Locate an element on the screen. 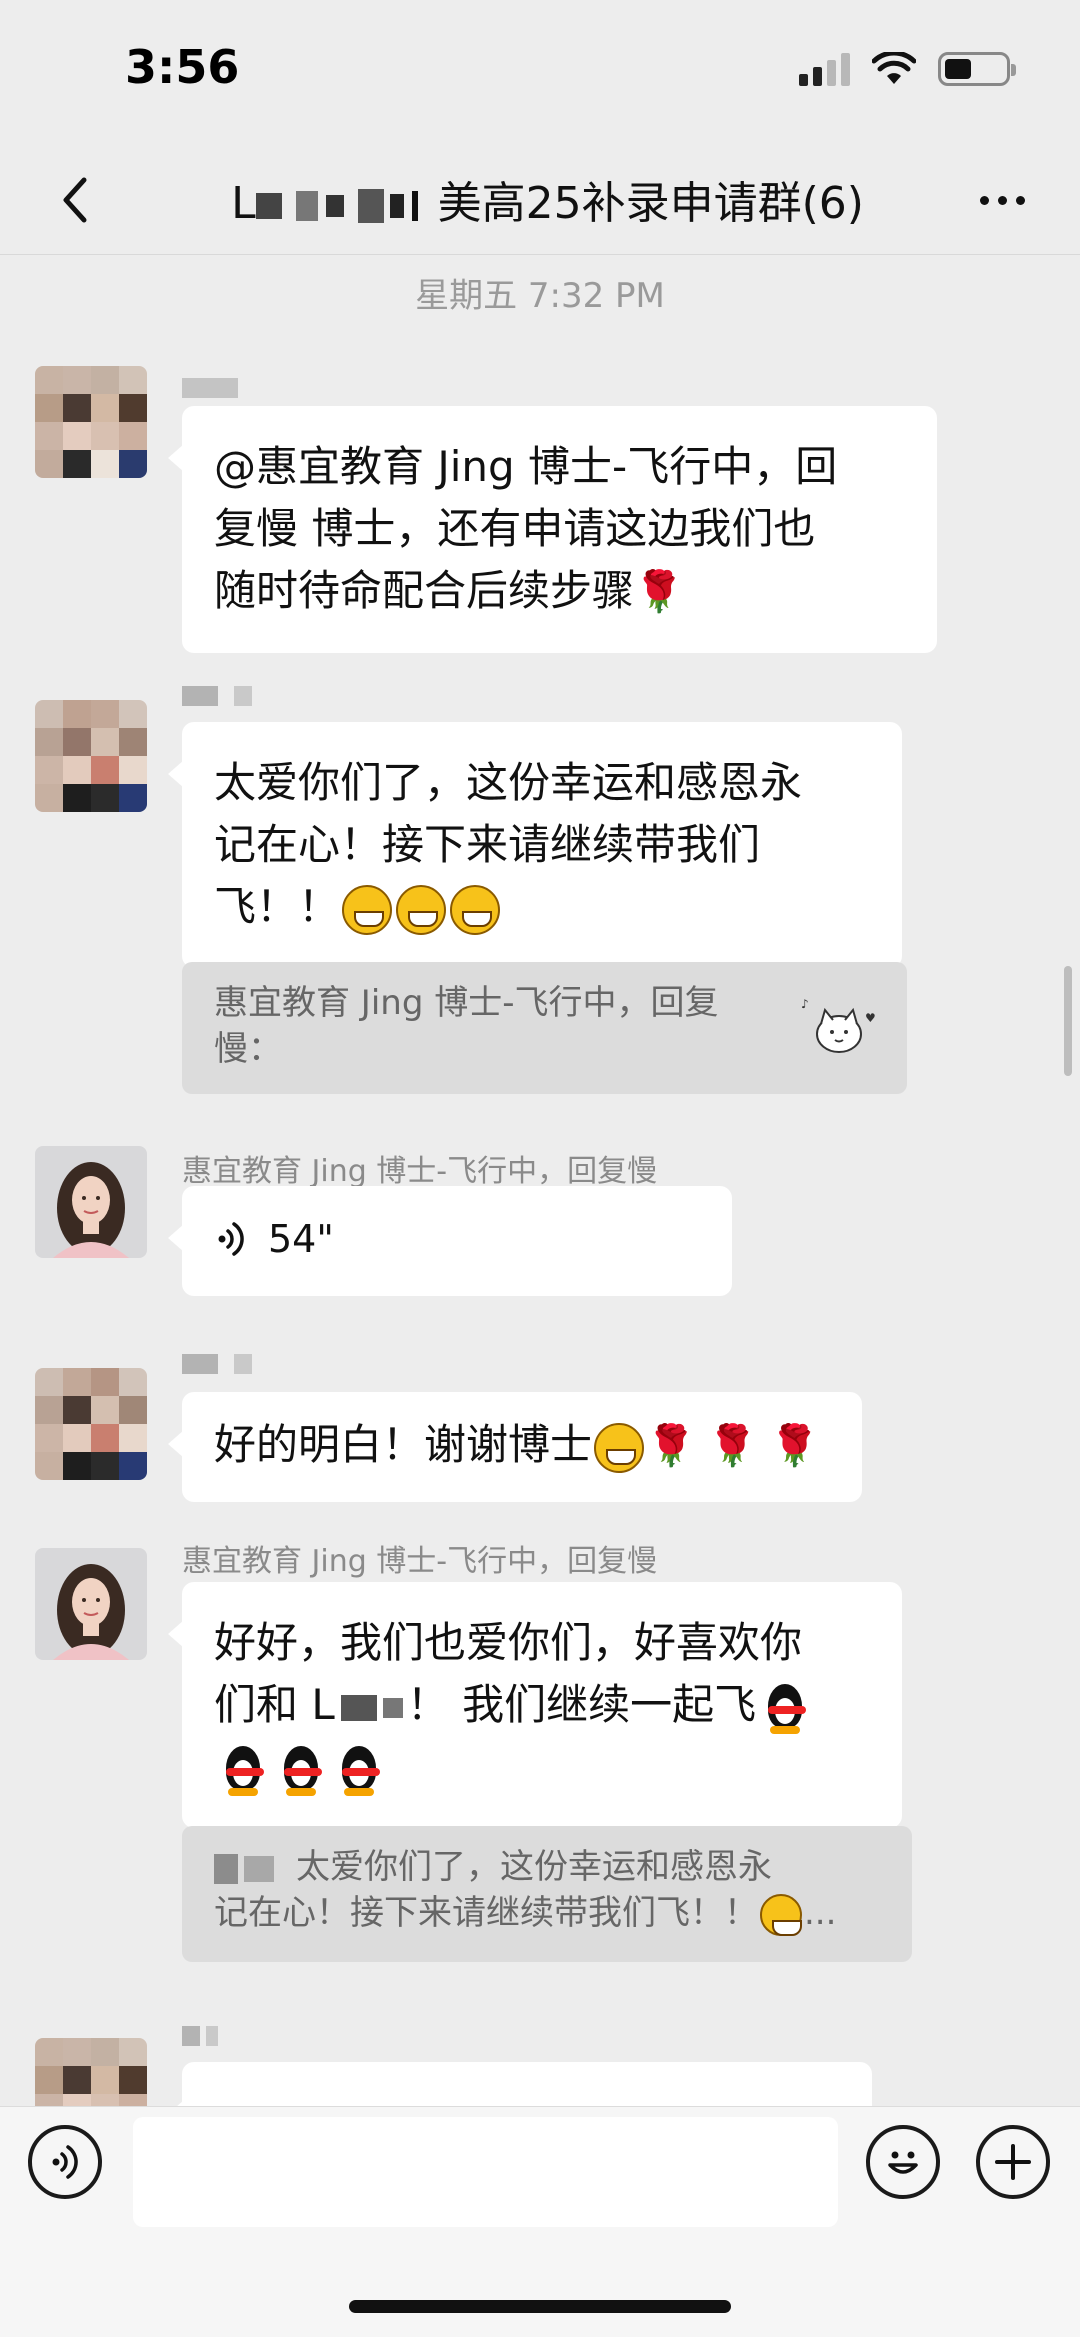  message-item: 惠宜教育 Jing 博士-飞行中，回复慢 54" is located at coordinates (540, 1246).